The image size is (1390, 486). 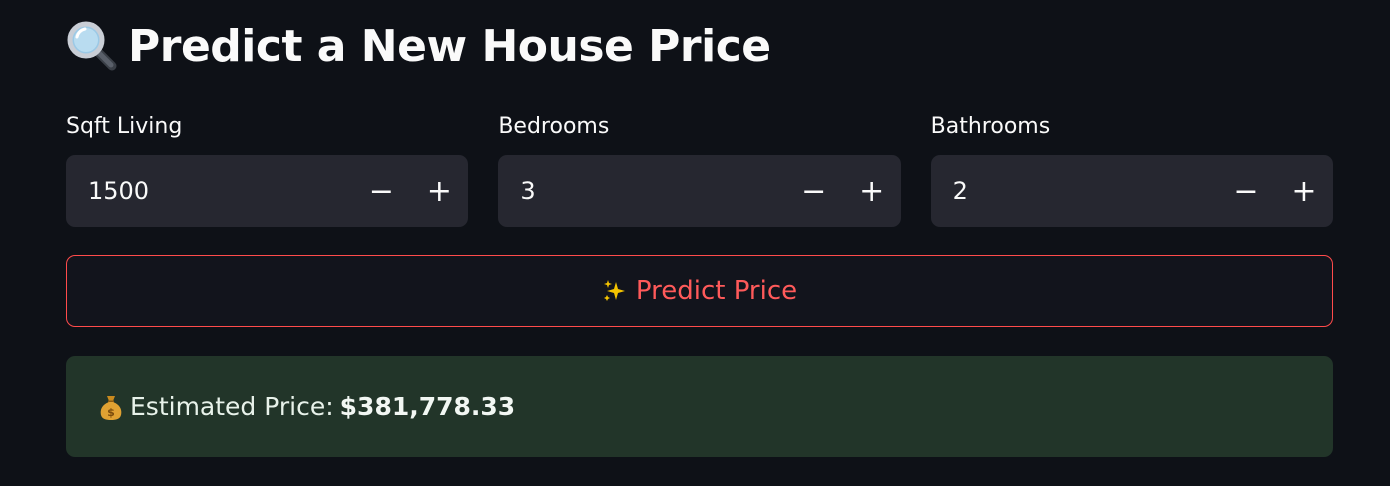 What do you see at coordinates (232, 406) in the screenshot?
I see `estimated-price-label: Estimated Price:` at bounding box center [232, 406].